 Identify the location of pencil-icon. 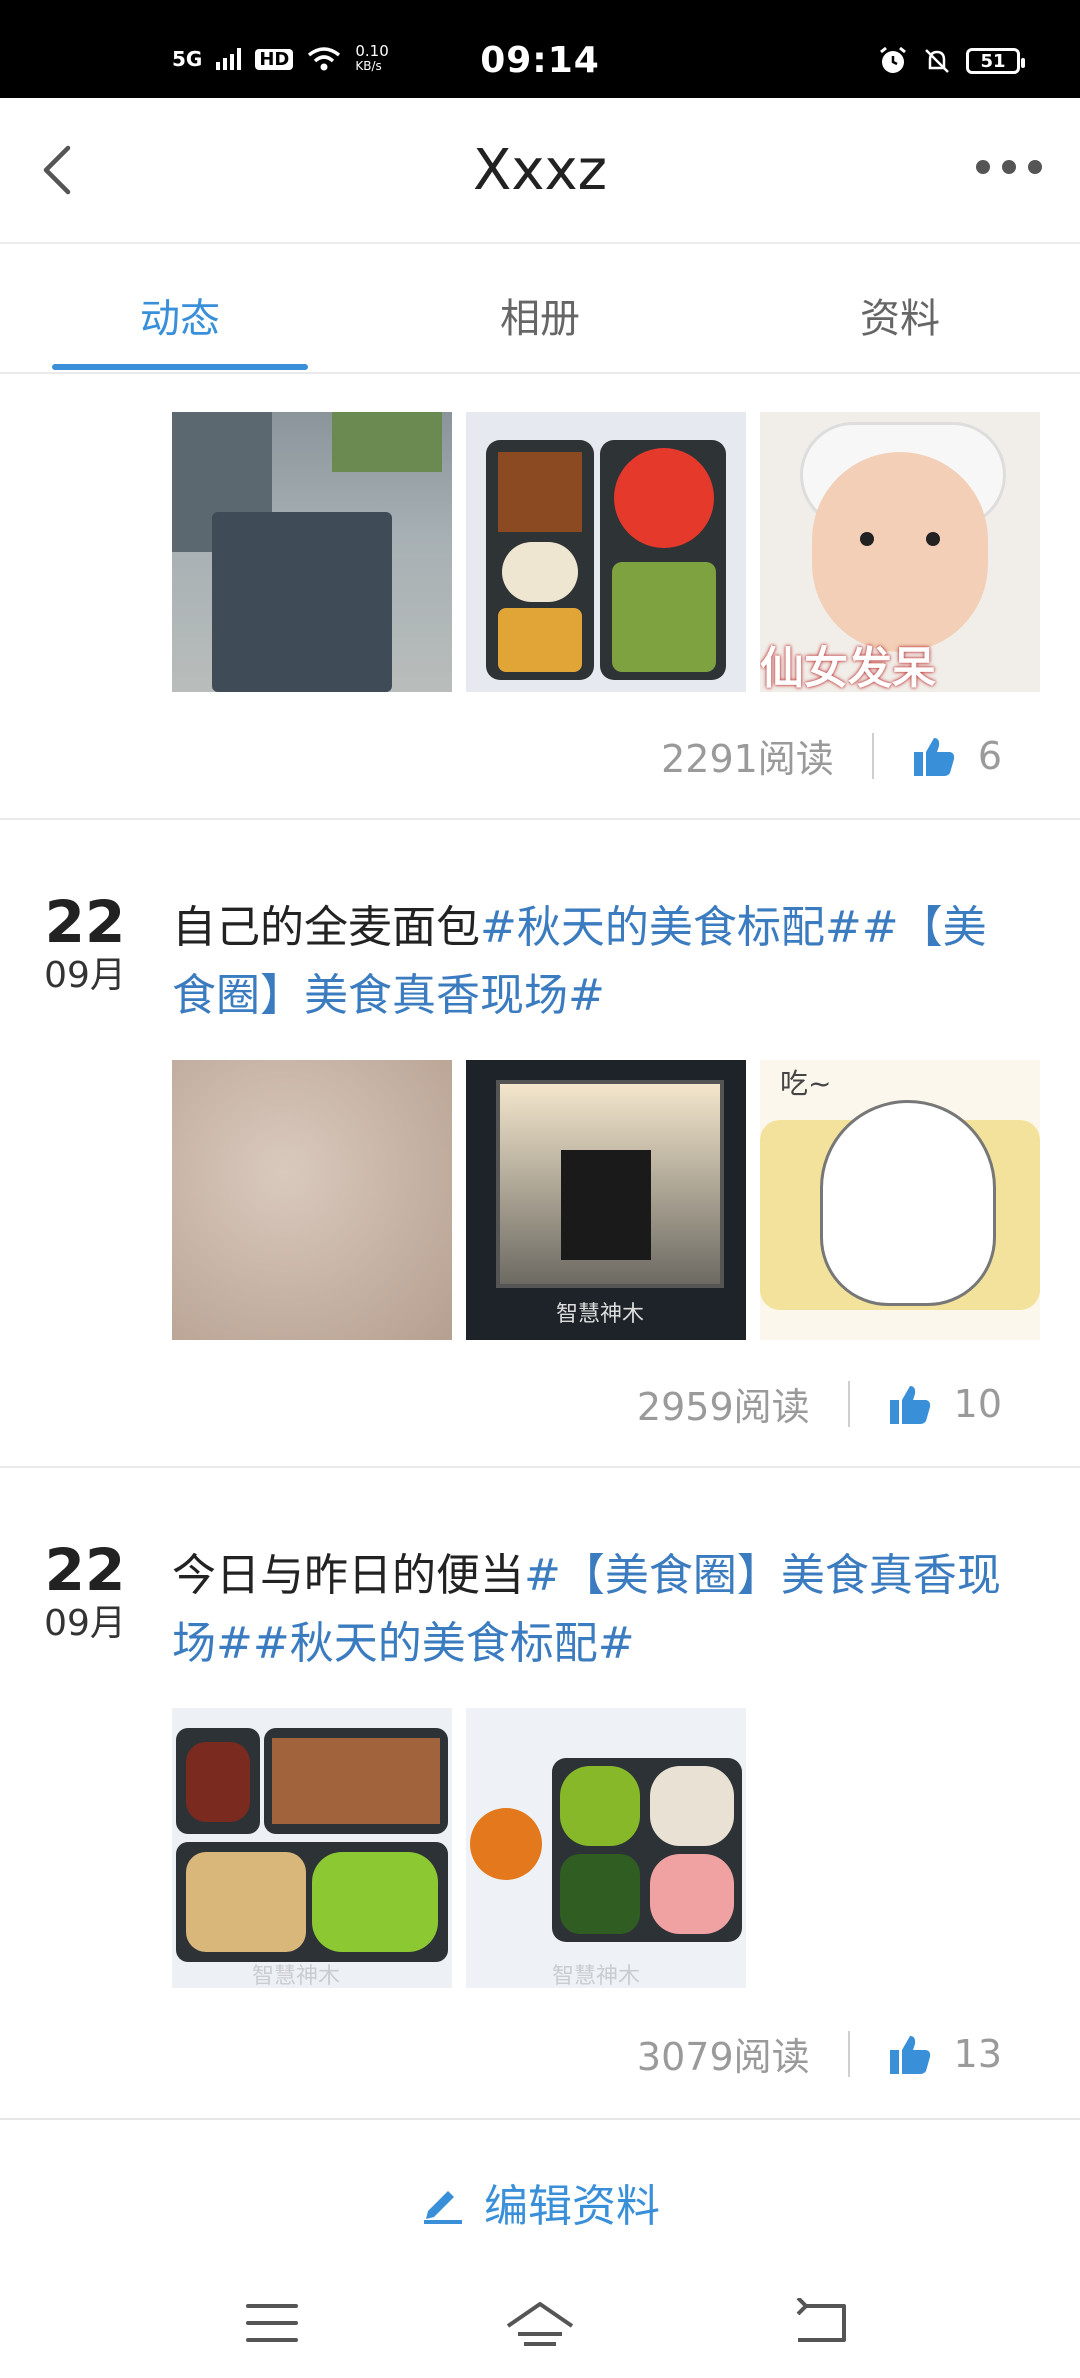
(443, 2207).